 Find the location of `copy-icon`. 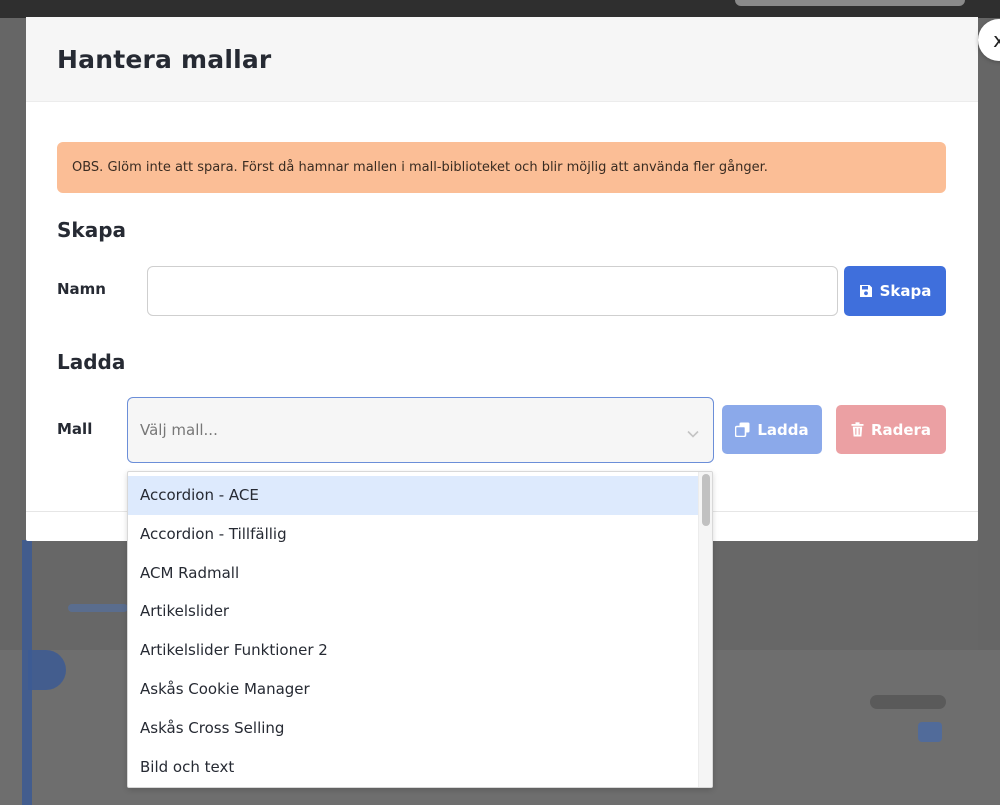

copy-icon is located at coordinates (742, 429).